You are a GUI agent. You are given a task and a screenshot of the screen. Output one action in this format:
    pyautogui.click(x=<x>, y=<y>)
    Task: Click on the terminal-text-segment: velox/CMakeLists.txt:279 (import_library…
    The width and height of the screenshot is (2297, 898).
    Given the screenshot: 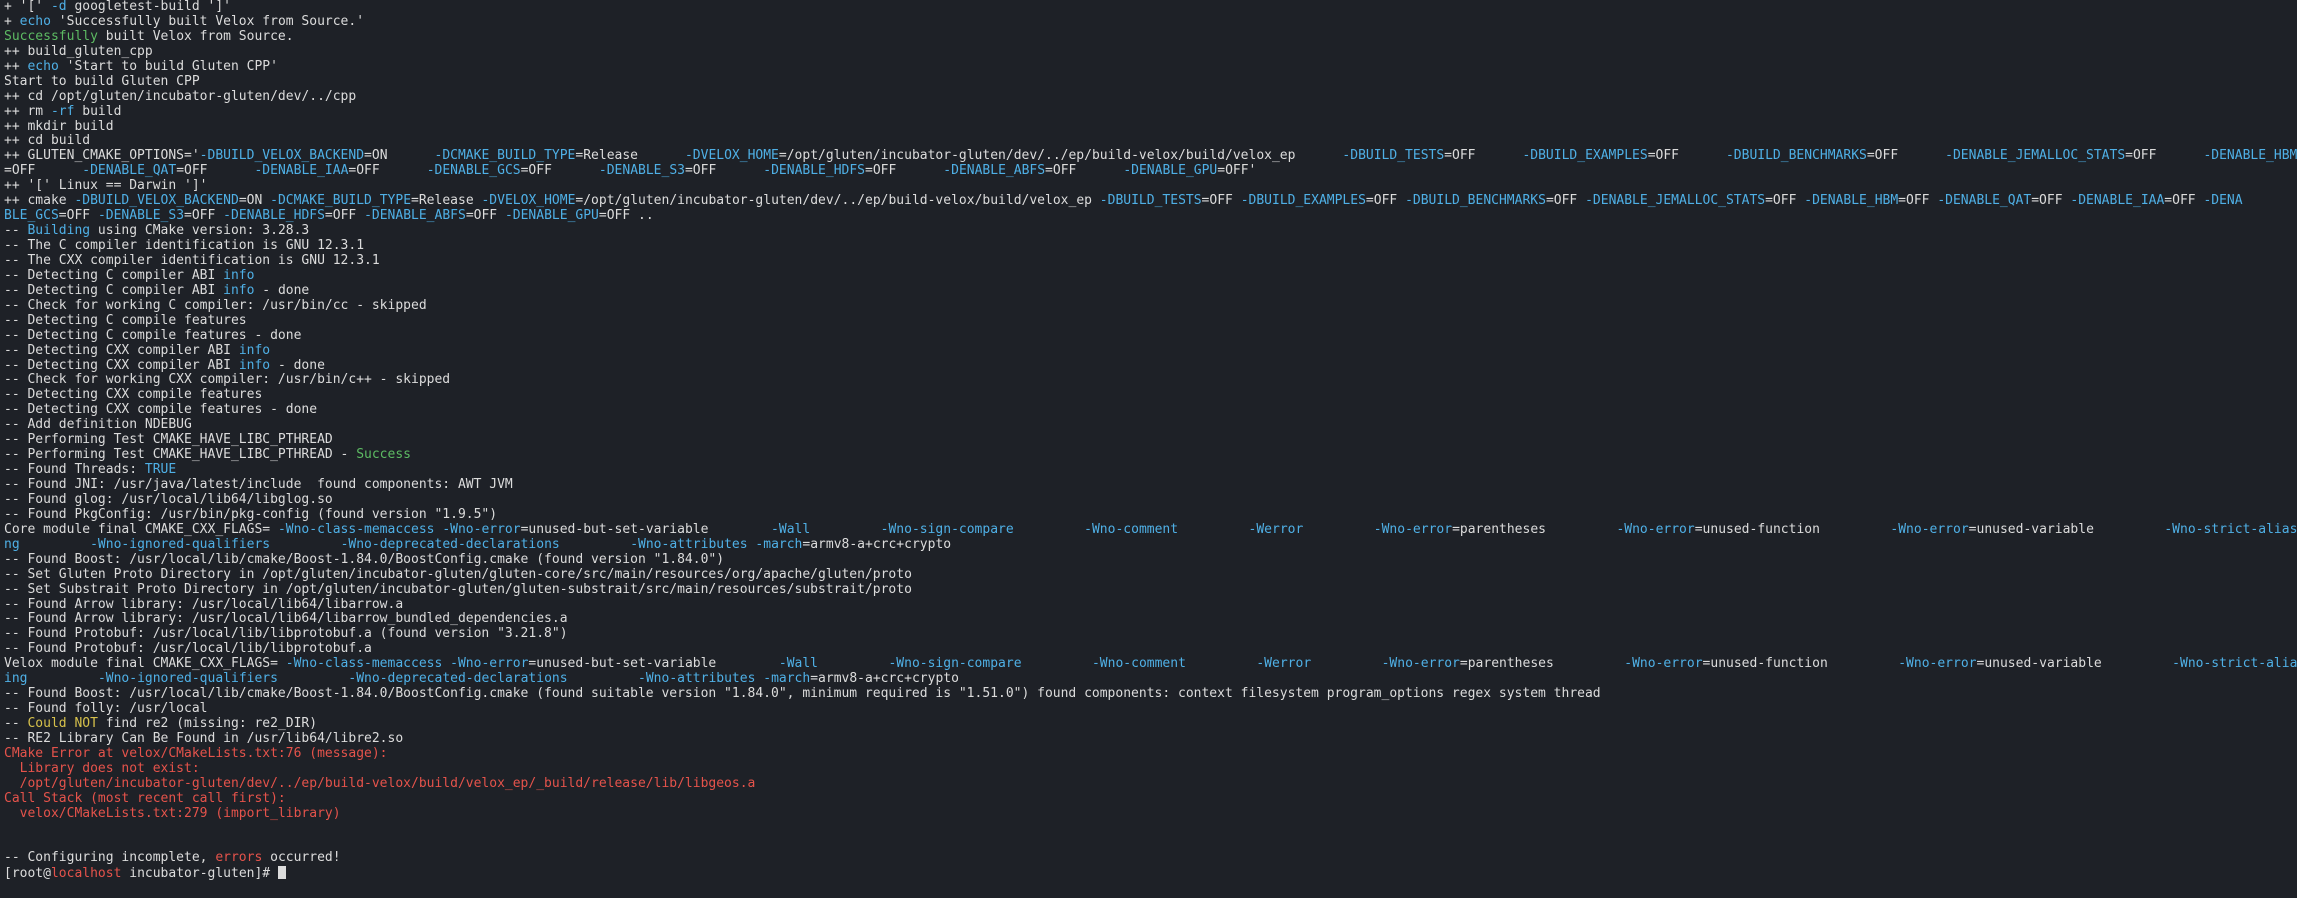 What is the action you would take?
    pyautogui.click(x=172, y=813)
    